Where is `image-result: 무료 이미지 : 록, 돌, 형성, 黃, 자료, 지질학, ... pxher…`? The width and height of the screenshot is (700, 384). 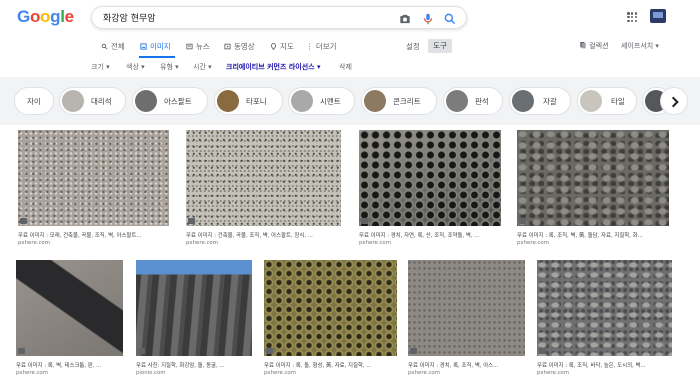
image-result: 무료 이미지 : 록, 돌, 형성, 黃, 자료, 지질학, ... pxher… is located at coordinates (330, 319).